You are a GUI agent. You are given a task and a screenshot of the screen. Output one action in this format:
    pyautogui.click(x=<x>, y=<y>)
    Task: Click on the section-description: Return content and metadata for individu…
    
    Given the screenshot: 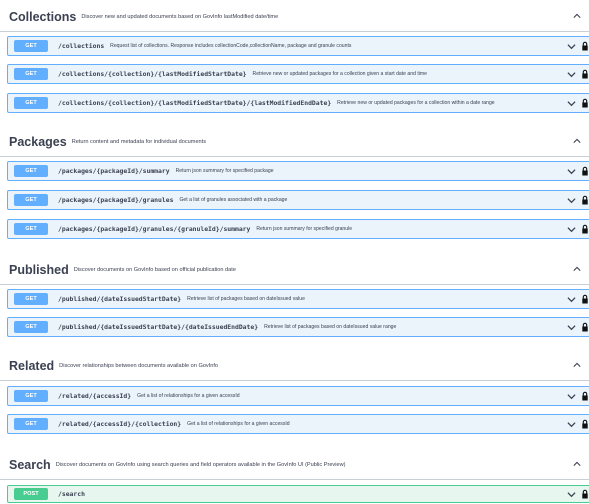 What is the action you would take?
    pyautogui.click(x=139, y=141)
    